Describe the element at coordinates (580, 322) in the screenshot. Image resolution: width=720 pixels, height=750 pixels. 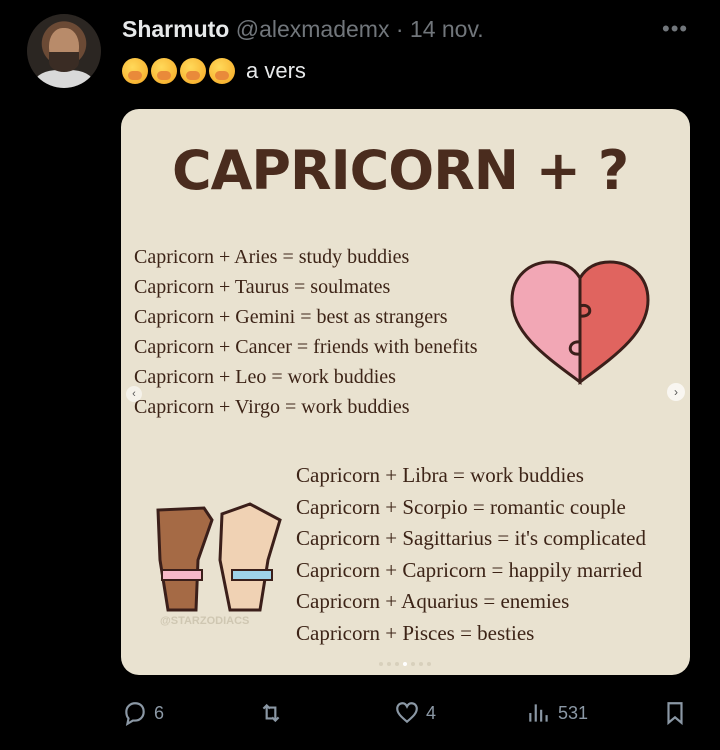
I see `puzzle-heart-icon` at that location.